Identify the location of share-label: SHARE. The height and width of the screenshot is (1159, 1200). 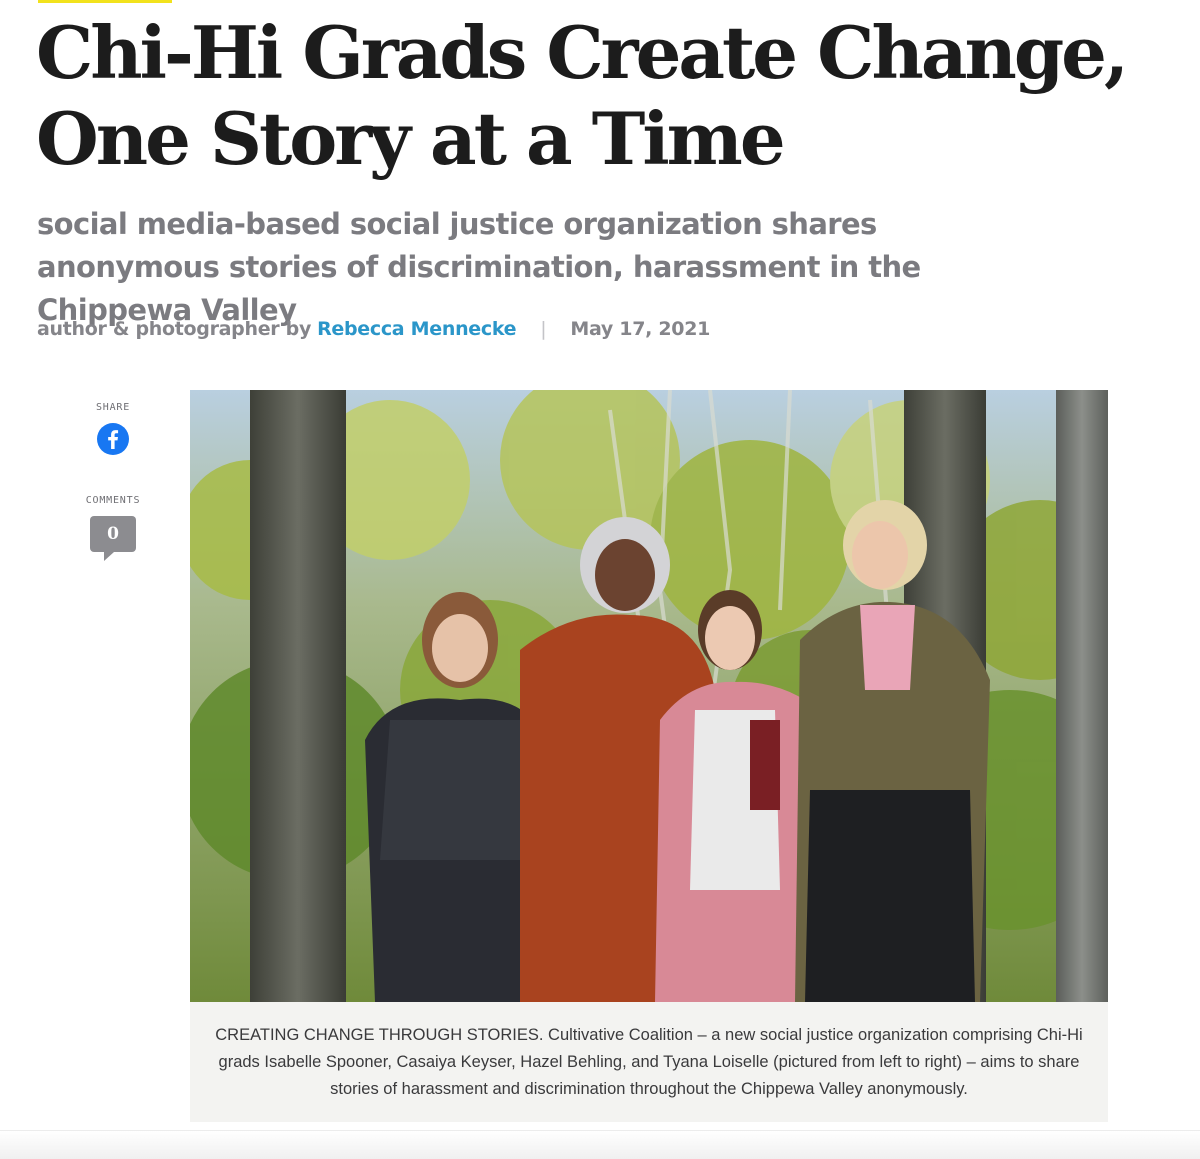
(113, 407).